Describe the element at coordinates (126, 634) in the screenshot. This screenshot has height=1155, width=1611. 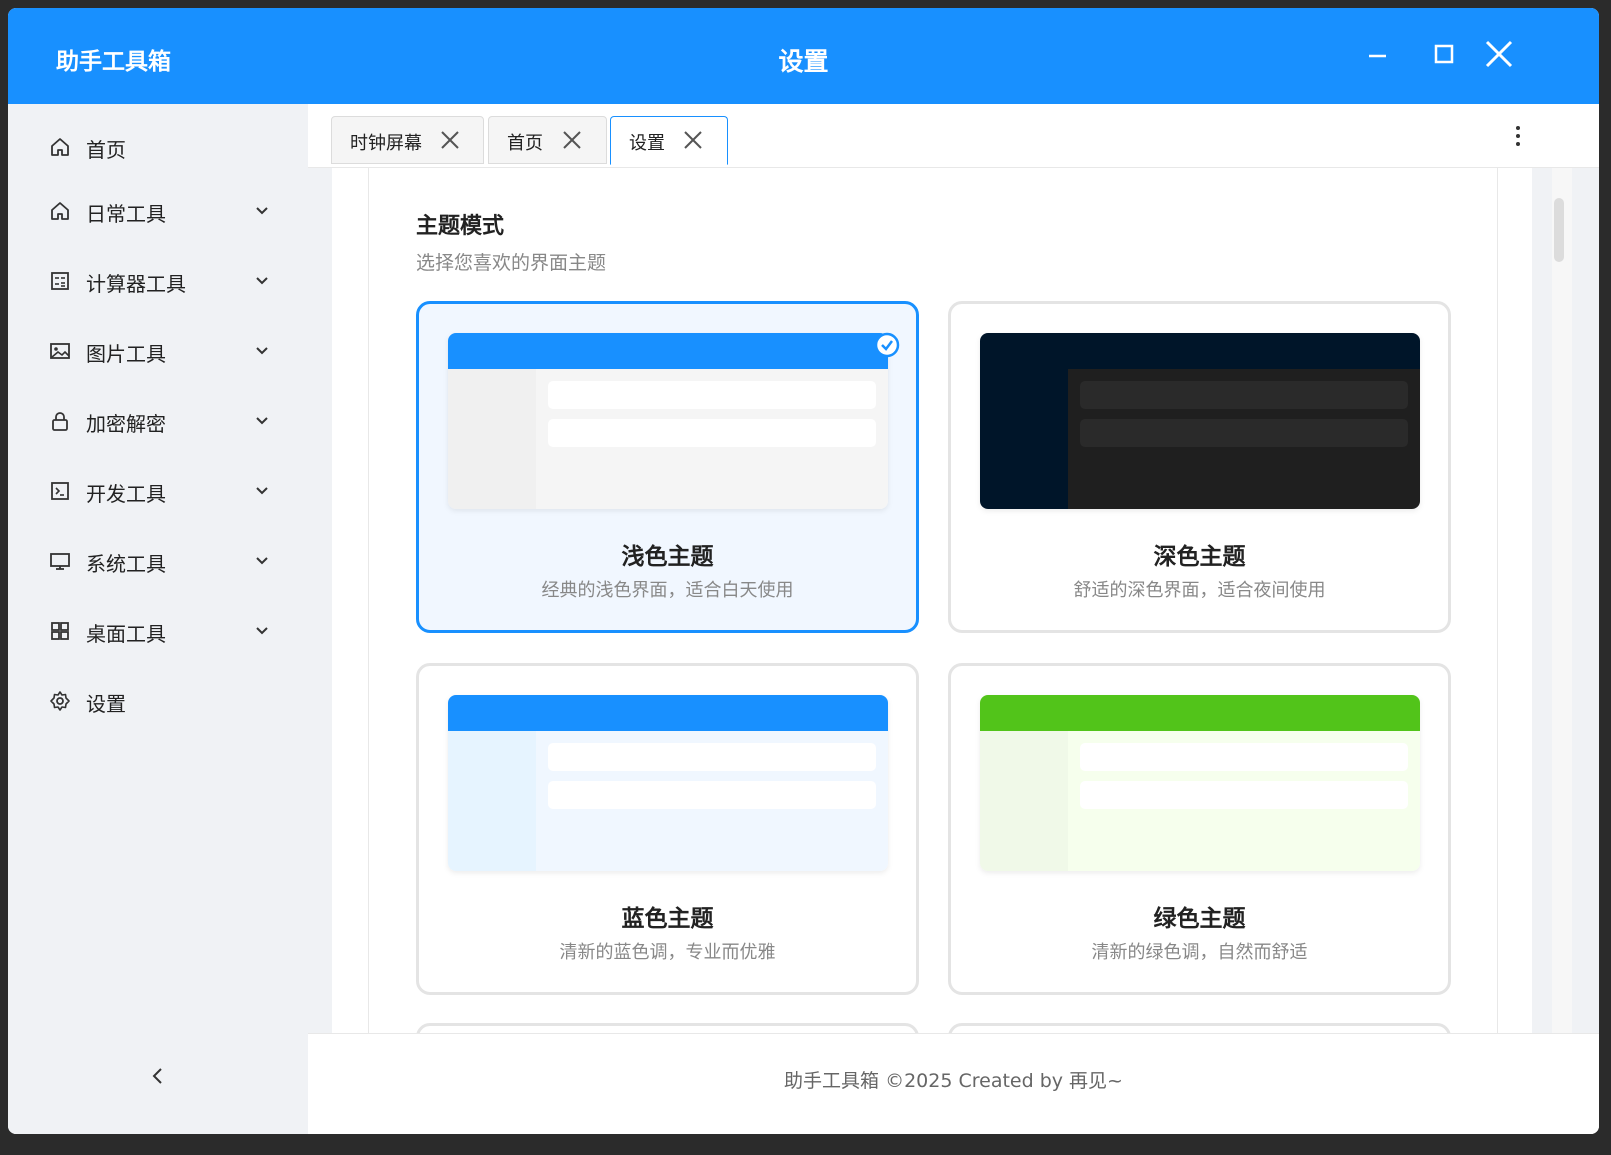
I see `sidebar-item-label: 桌面工具` at that location.